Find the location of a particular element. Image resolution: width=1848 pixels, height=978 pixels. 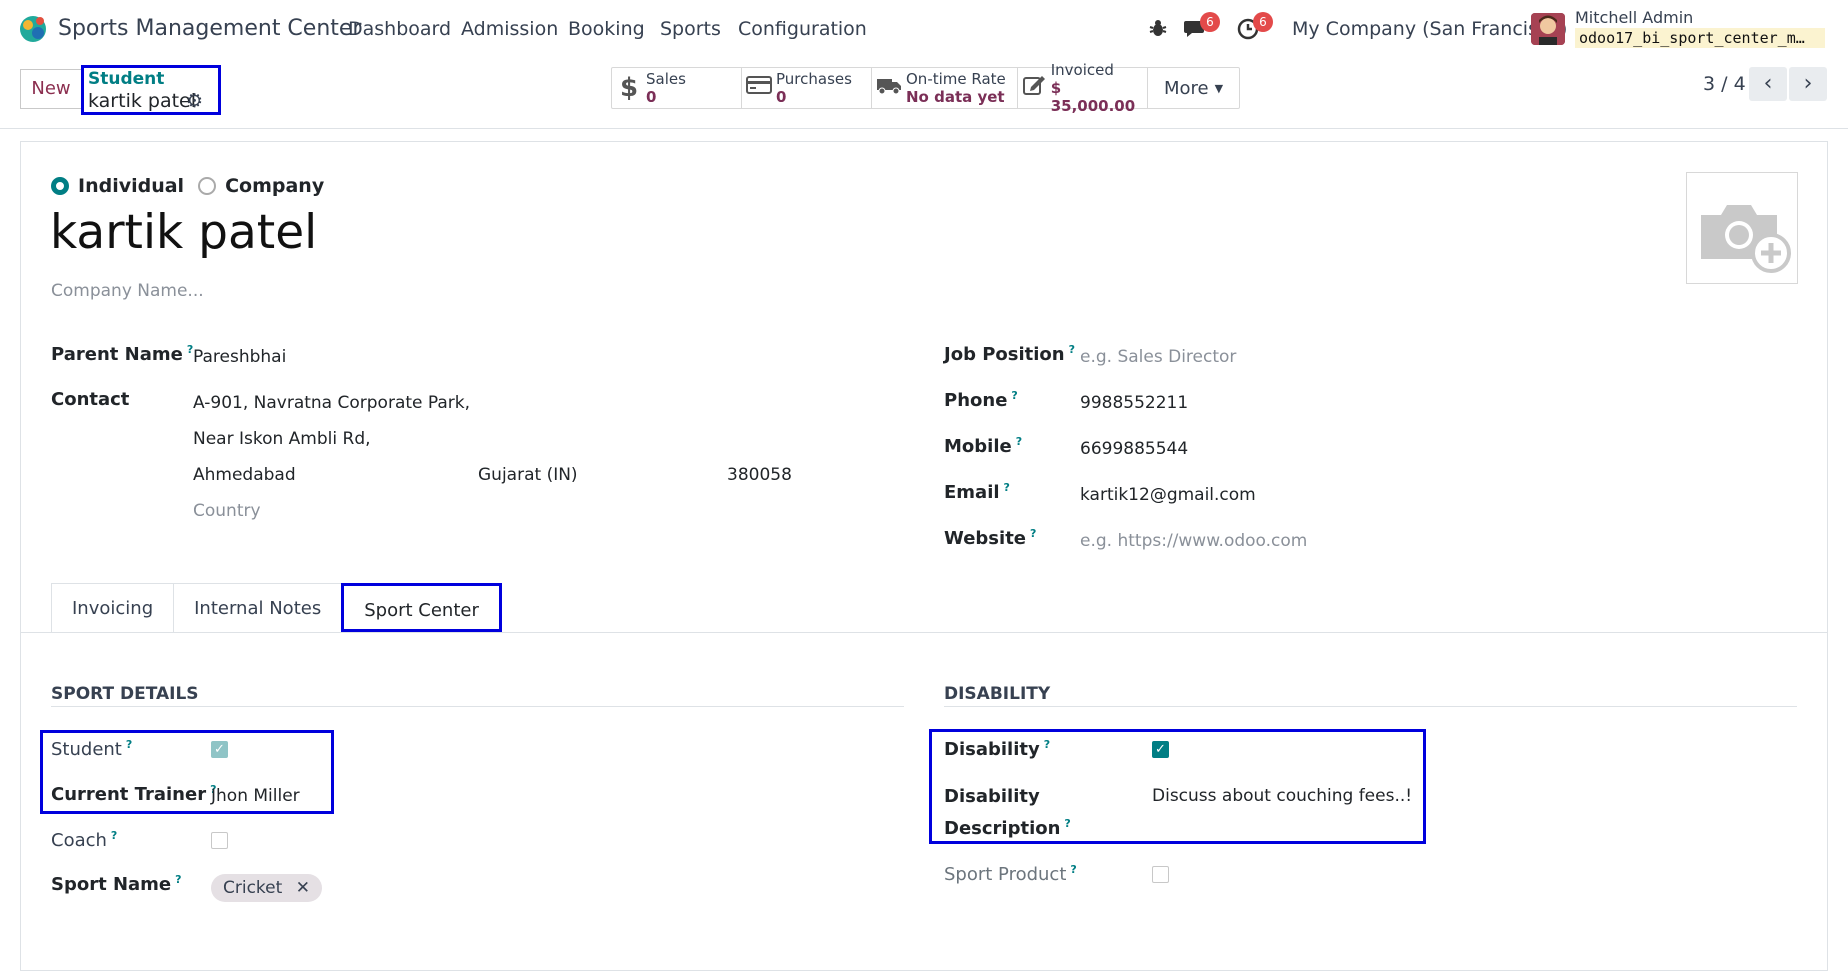

activity-badge: 6 is located at coordinates (1263, 22).